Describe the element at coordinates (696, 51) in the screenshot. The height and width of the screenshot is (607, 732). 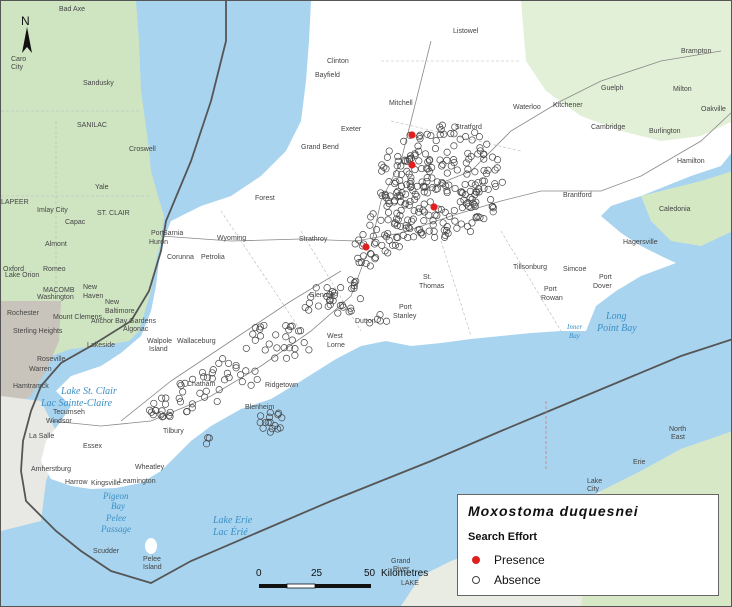
I see `place-brampton: Brampton` at that location.